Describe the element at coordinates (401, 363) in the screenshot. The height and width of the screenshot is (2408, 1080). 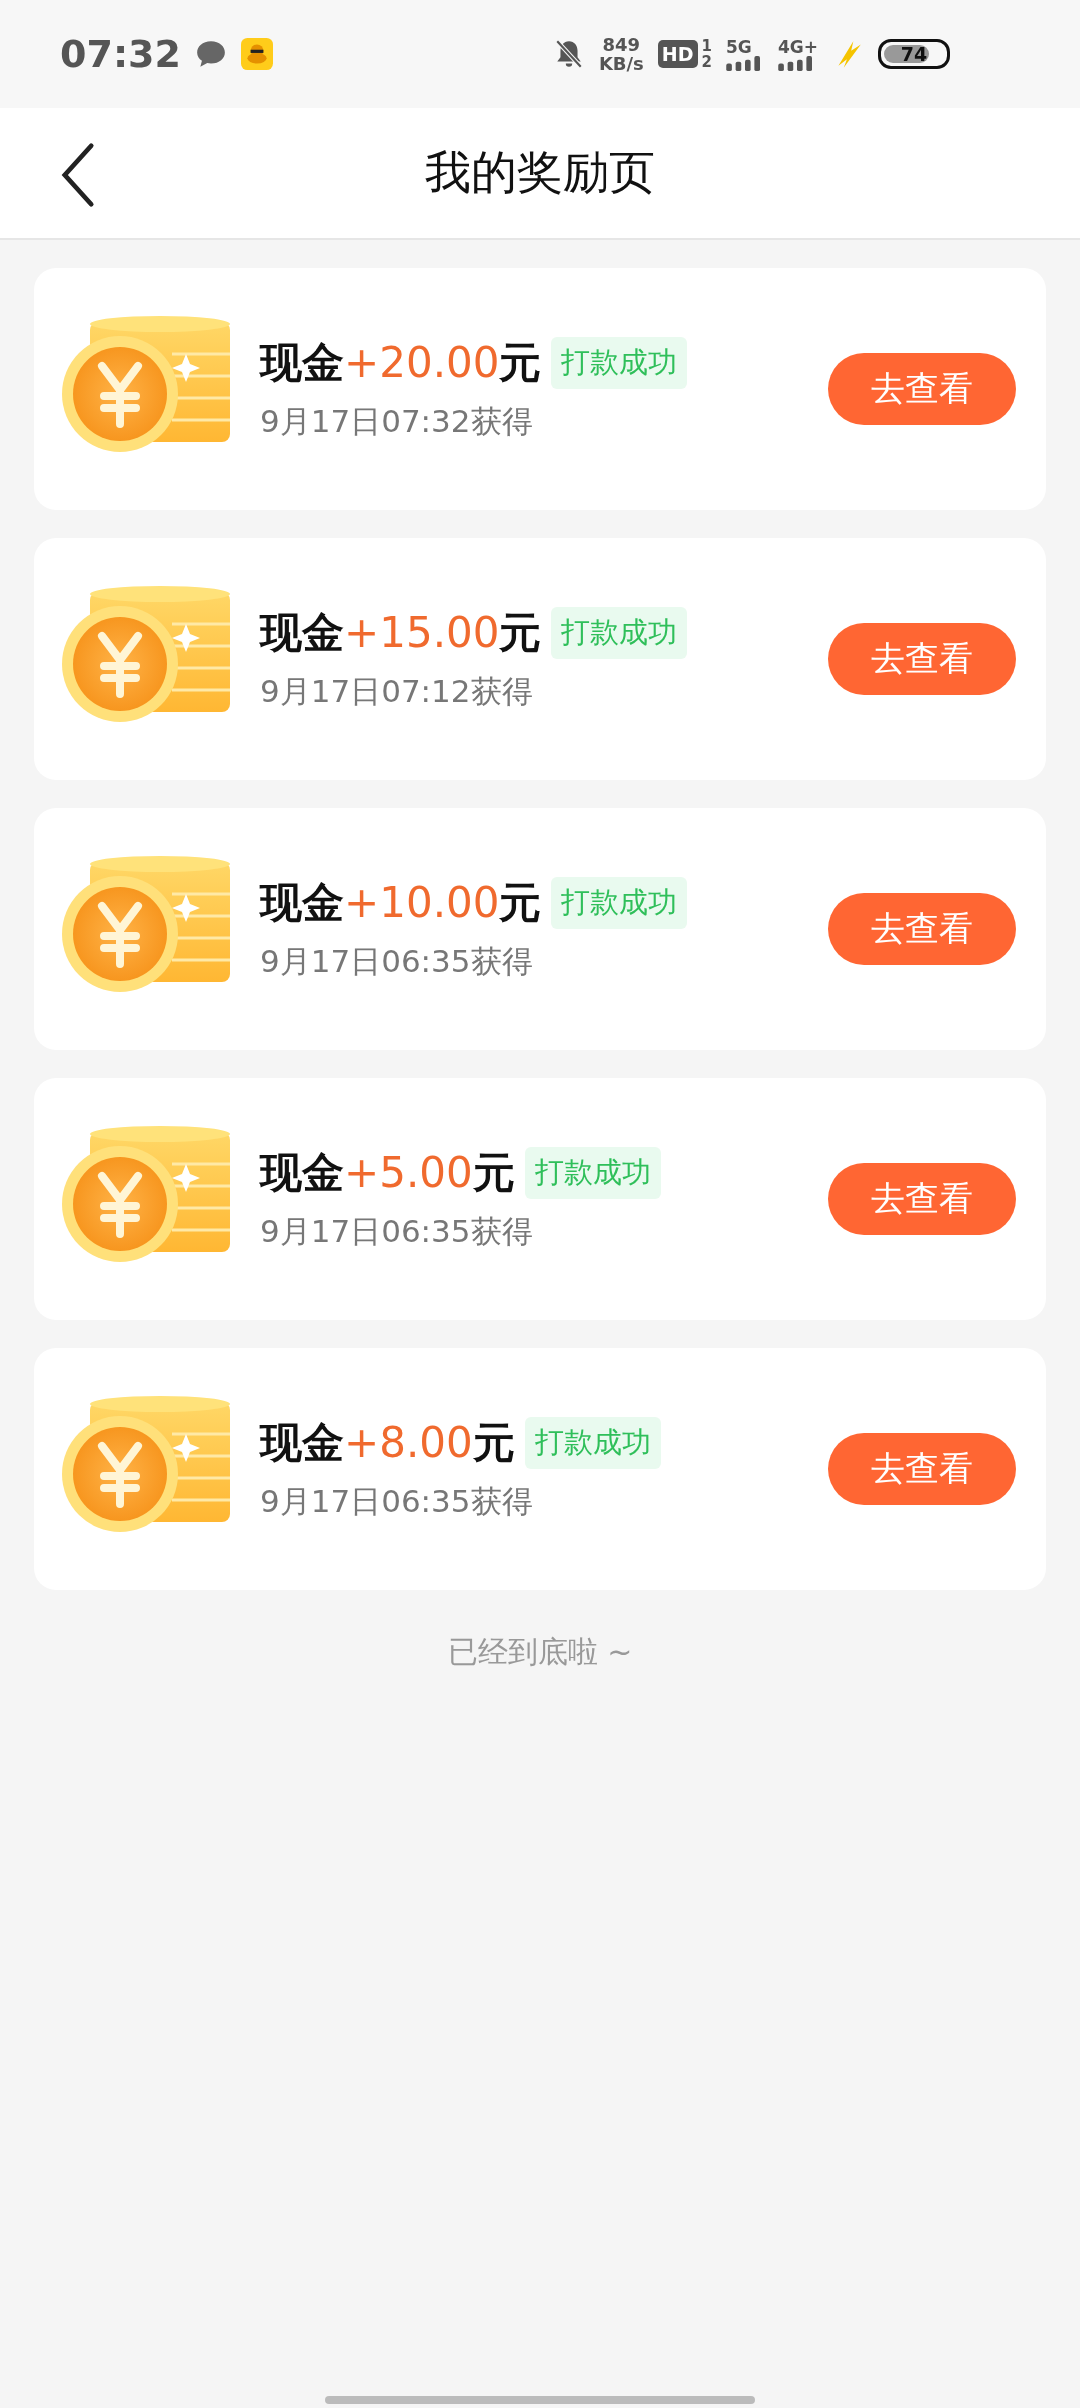
I see `reward-title: 现金+20.00元` at that location.